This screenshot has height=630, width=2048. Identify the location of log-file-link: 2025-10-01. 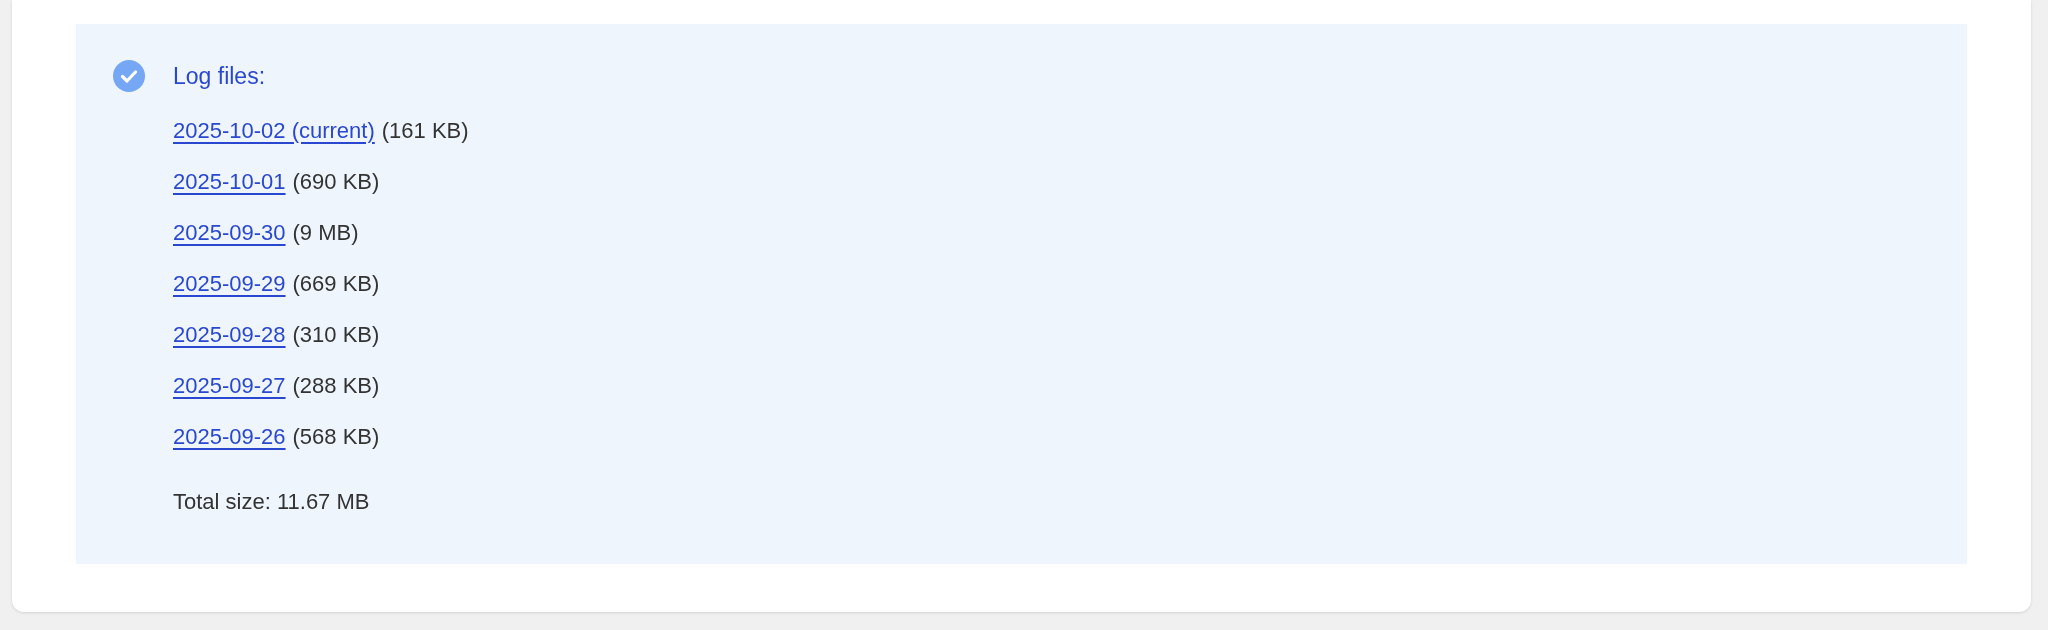
(229, 181).